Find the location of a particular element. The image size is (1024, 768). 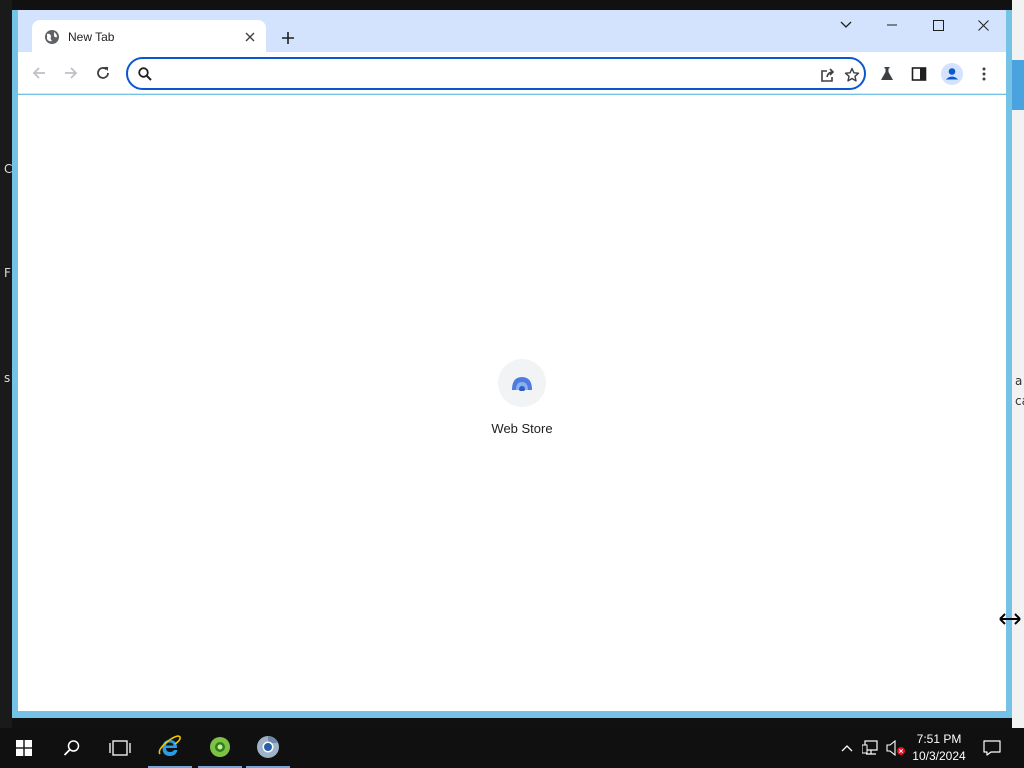

address-bar is located at coordinates (496, 73).